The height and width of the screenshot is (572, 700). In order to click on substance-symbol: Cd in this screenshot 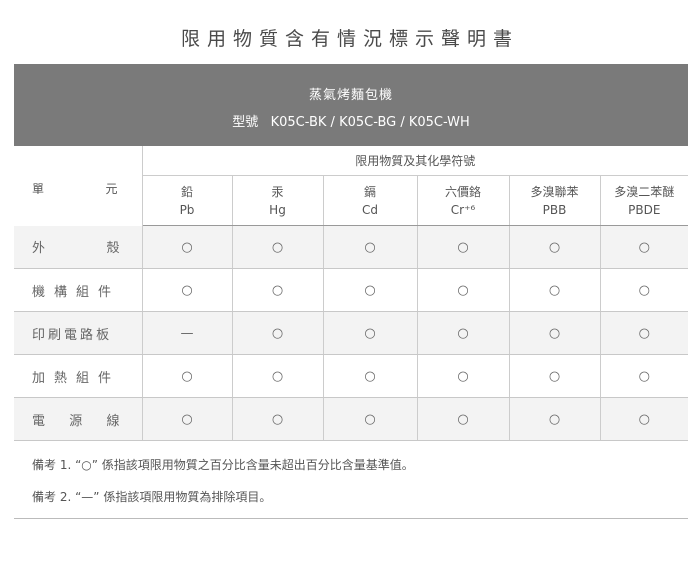, I will do `click(370, 209)`.